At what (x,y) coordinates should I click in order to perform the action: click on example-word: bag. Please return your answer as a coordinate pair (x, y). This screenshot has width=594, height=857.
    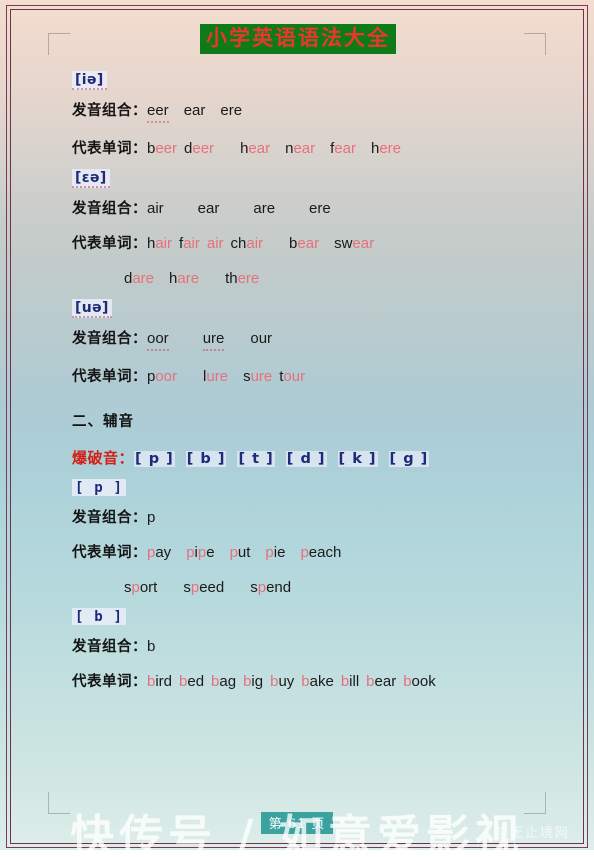
    Looking at the image, I should click on (224, 682).